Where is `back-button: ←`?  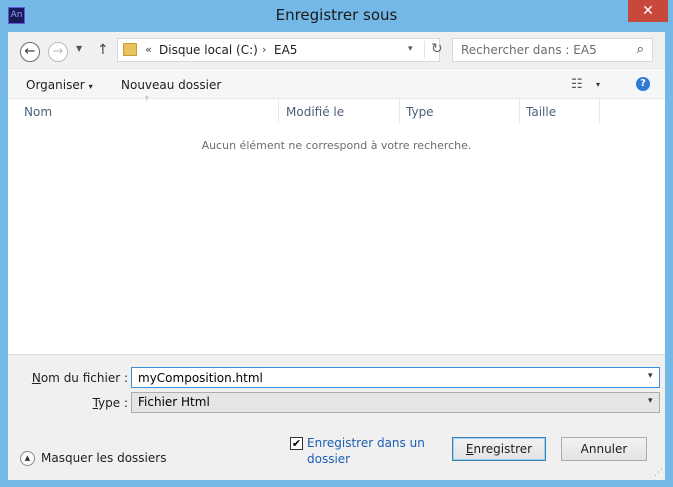 back-button: ← is located at coordinates (30, 52).